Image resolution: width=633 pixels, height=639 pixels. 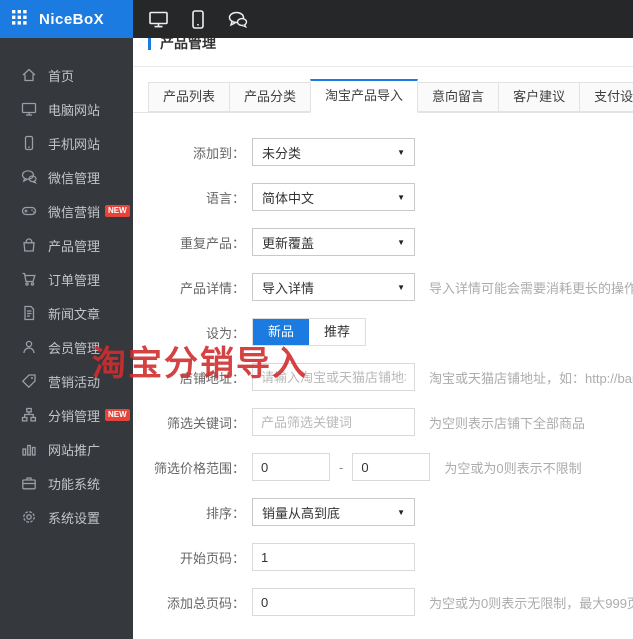 I want to click on sidebar-item-label: 分销管理, so click(x=74, y=416).